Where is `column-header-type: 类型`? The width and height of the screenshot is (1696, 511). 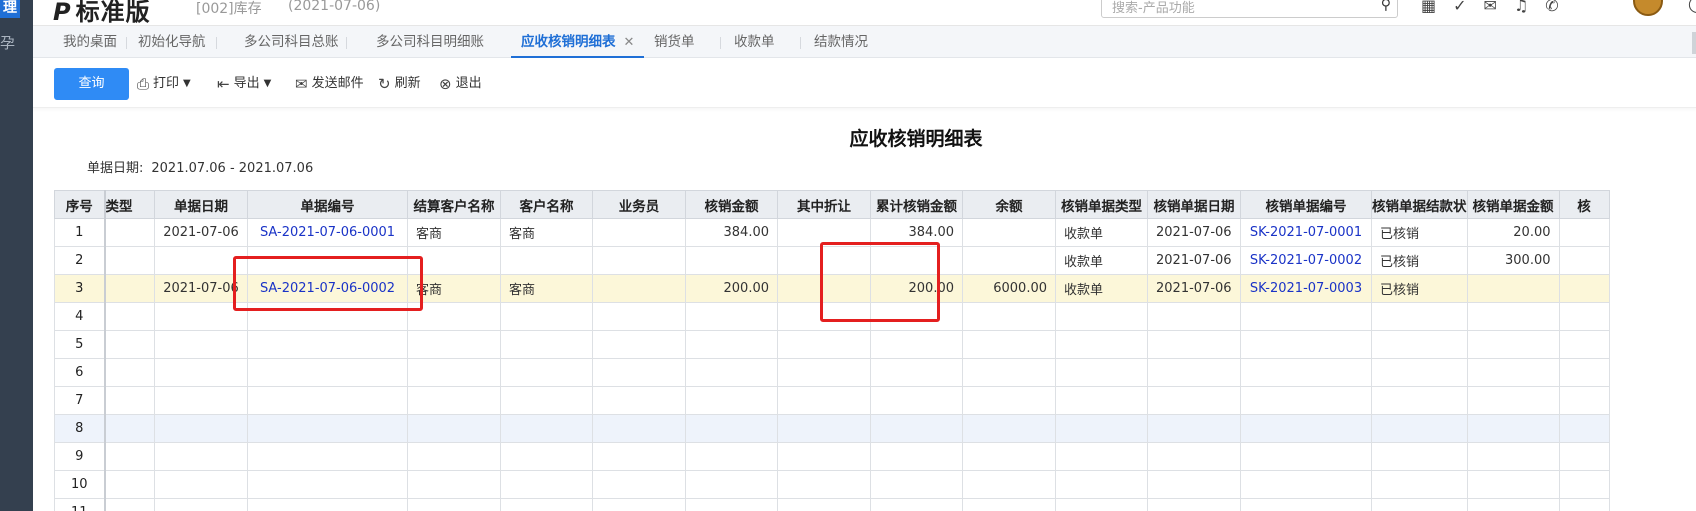 column-header-type: 类型 is located at coordinates (129, 204).